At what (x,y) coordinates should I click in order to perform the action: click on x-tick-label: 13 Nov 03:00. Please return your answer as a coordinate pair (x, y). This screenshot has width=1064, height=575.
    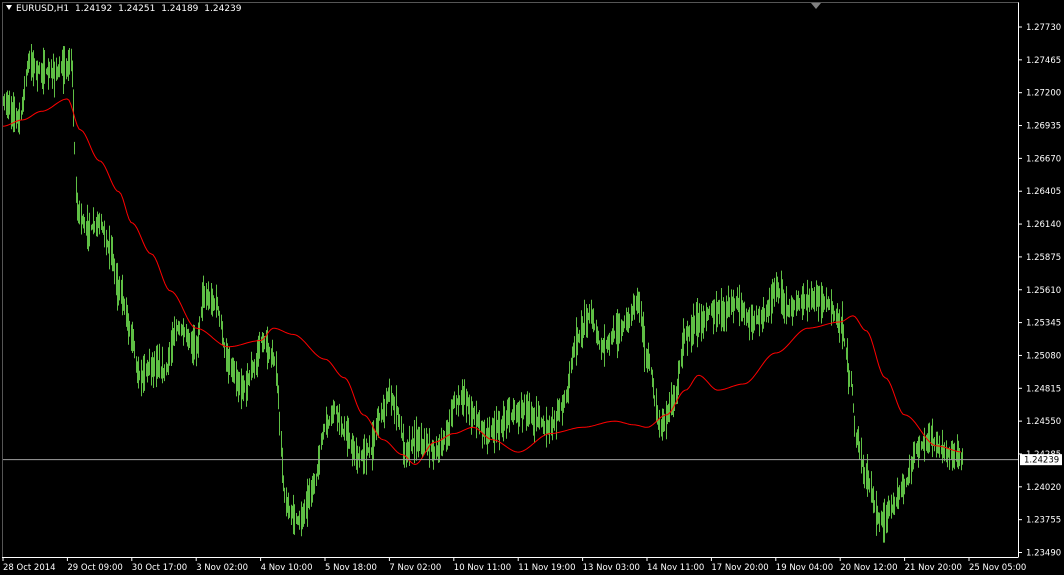
    Looking at the image, I should click on (611, 568).